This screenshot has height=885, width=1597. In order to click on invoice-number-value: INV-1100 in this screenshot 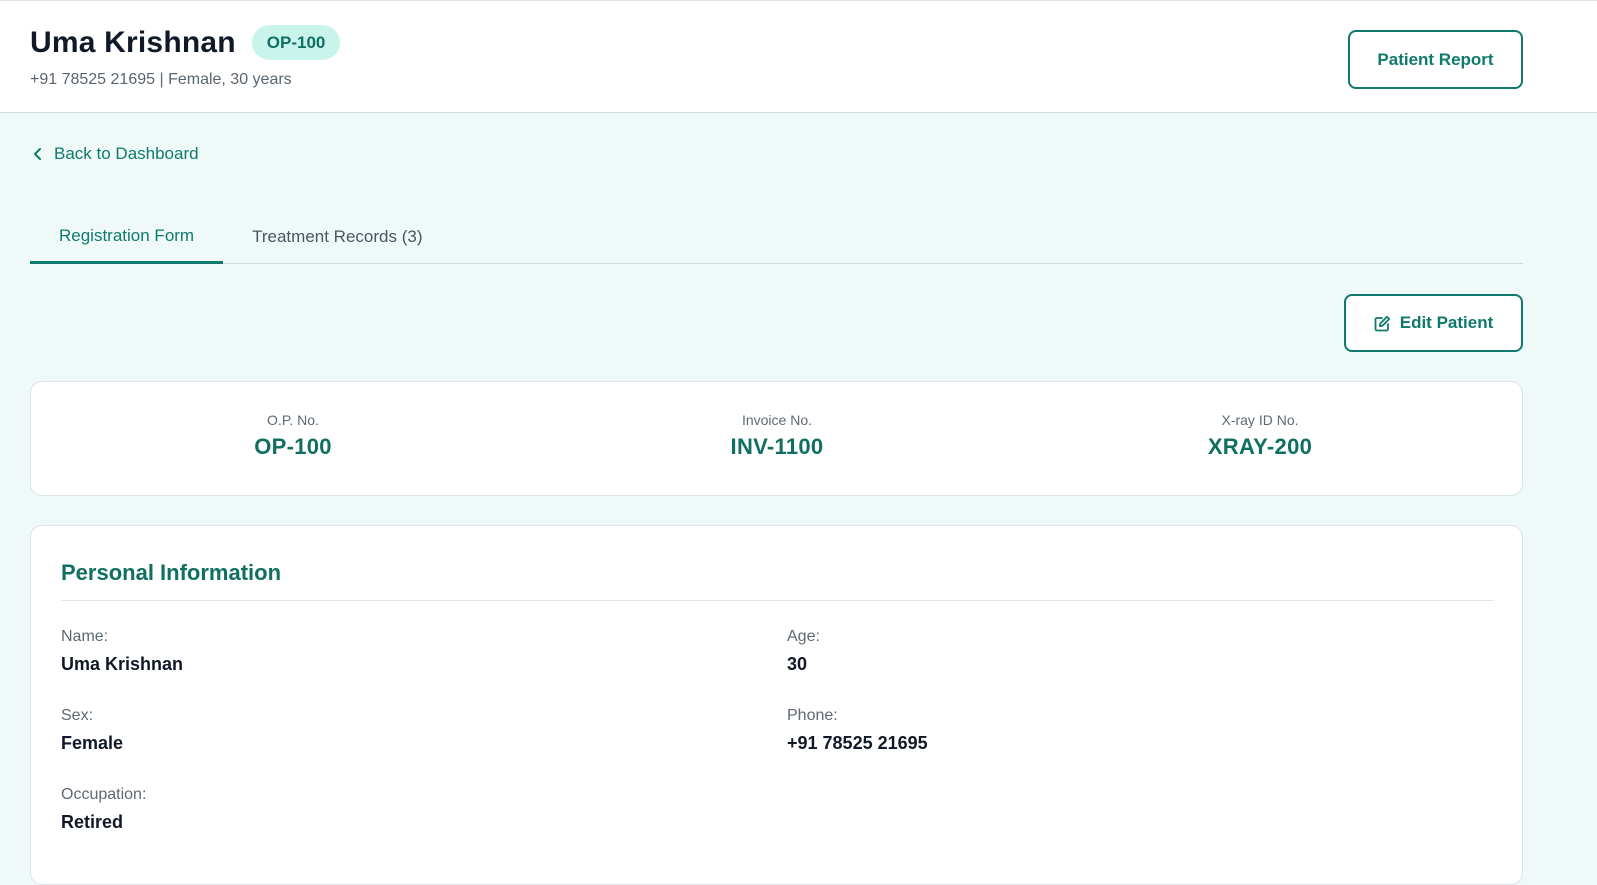, I will do `click(777, 446)`.